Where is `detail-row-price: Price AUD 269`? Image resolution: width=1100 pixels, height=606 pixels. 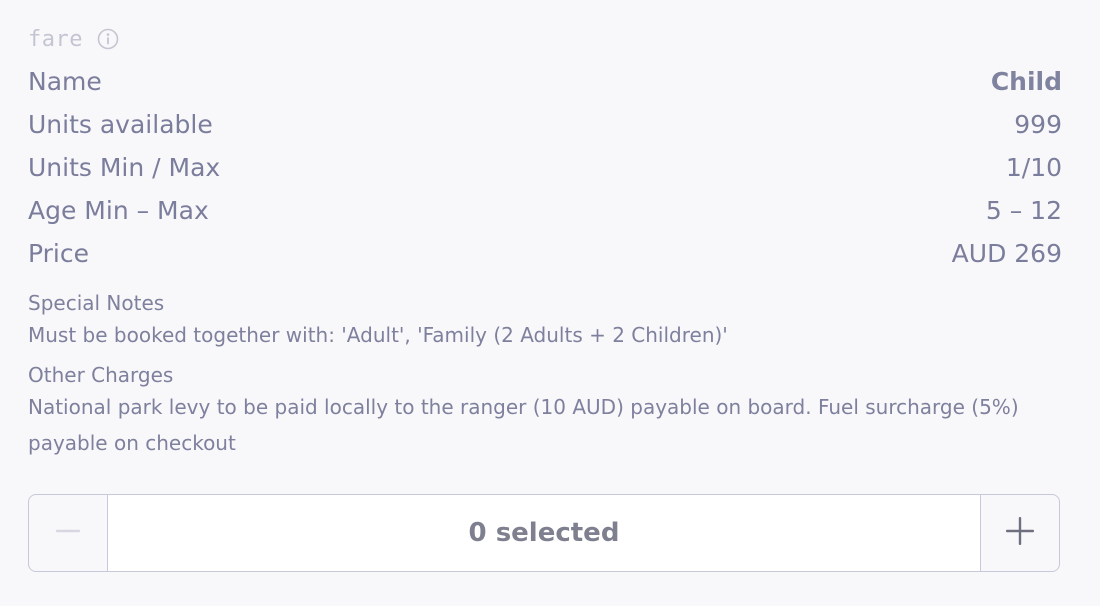
detail-row-price: Price AUD 269 is located at coordinates (545, 253).